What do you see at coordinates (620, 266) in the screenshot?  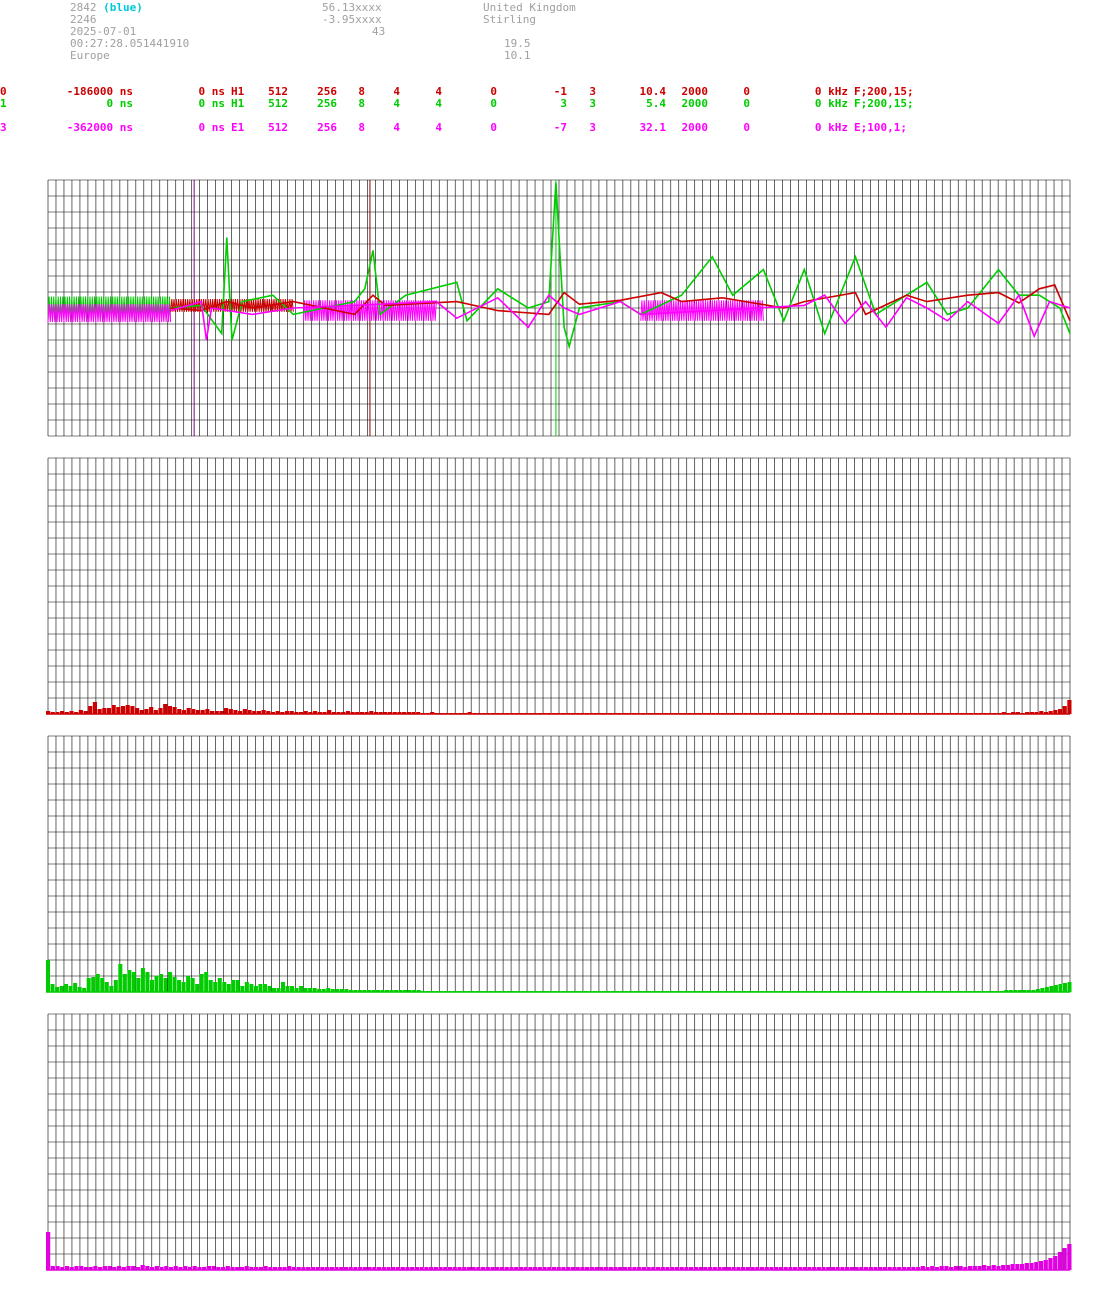 I see `waveform-series` at bounding box center [620, 266].